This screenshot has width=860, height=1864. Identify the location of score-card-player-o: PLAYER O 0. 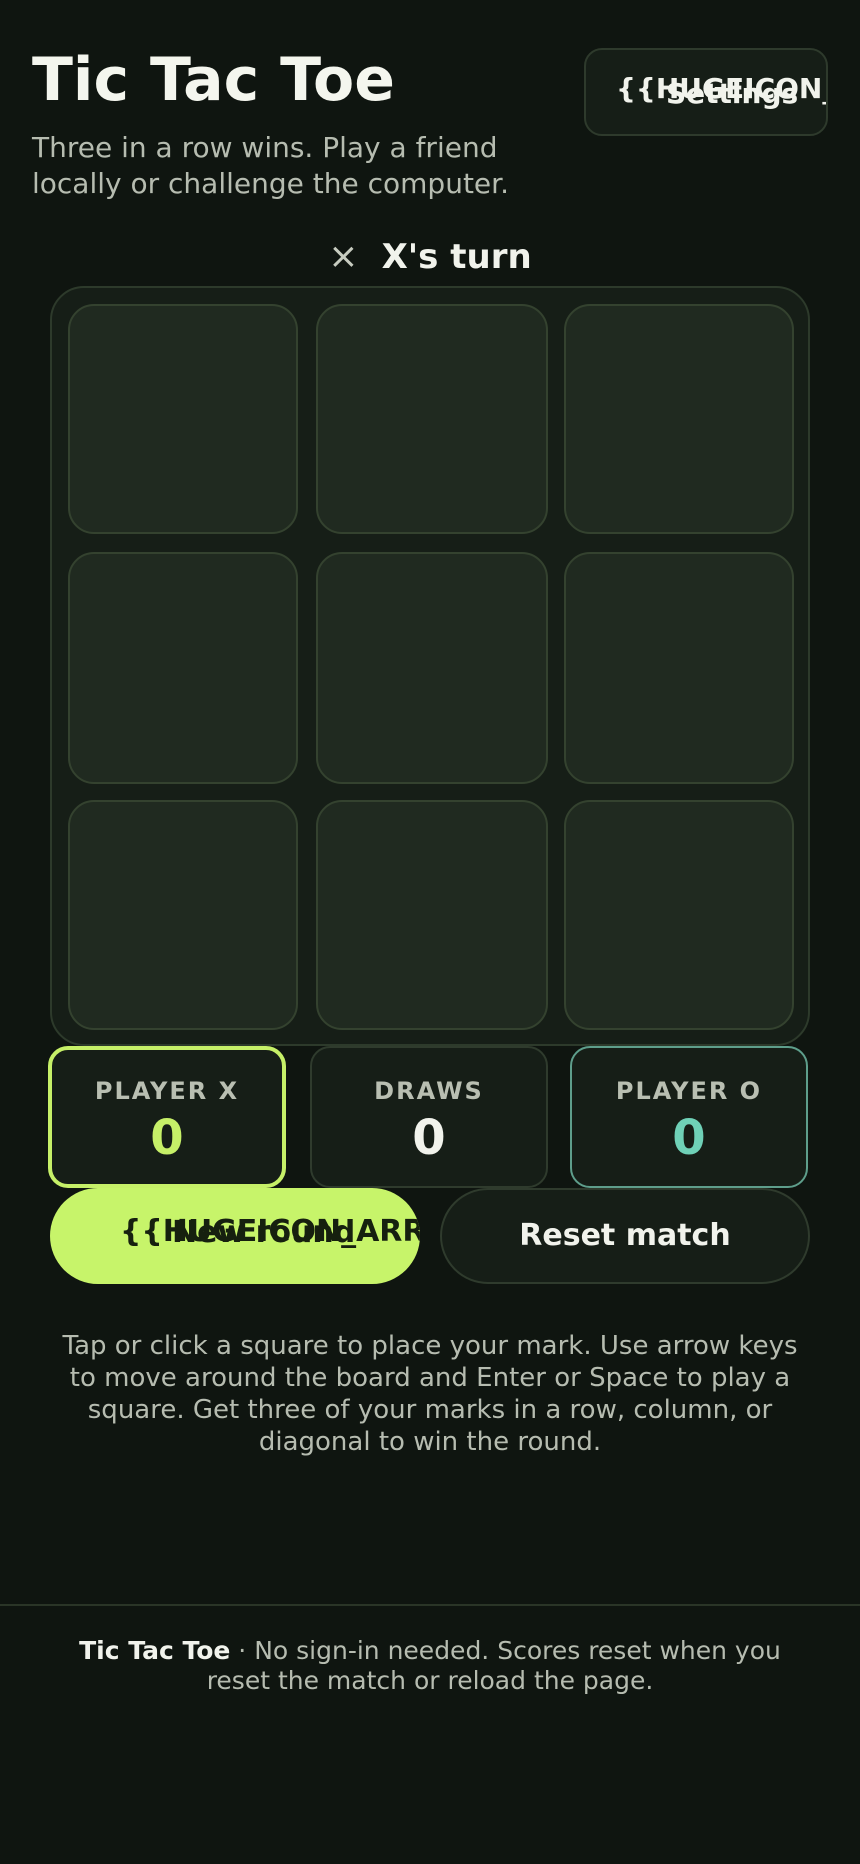
(689, 1117).